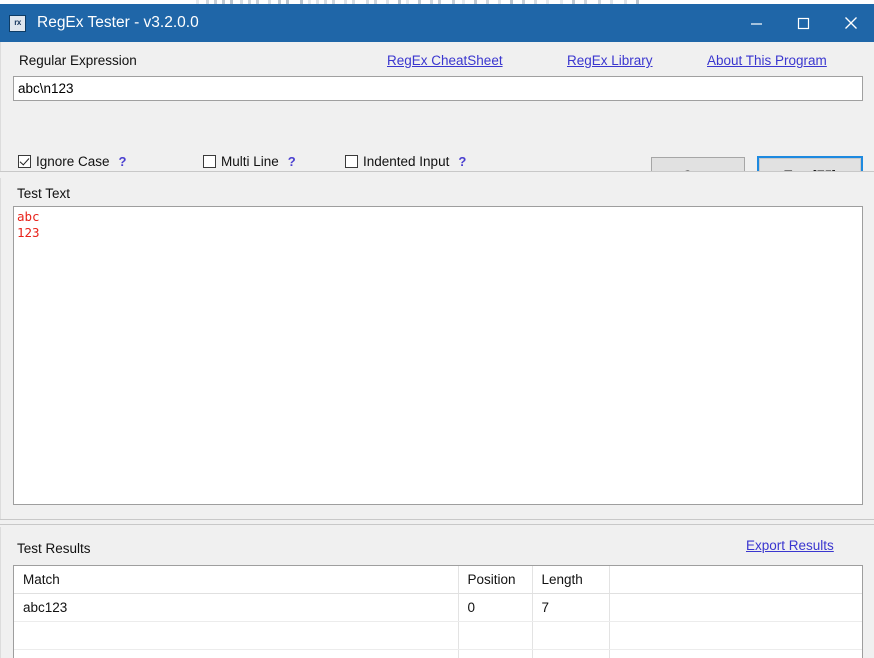 This screenshot has width=874, height=658. Describe the element at coordinates (438, 88) in the screenshot. I see `regex-input` at that location.